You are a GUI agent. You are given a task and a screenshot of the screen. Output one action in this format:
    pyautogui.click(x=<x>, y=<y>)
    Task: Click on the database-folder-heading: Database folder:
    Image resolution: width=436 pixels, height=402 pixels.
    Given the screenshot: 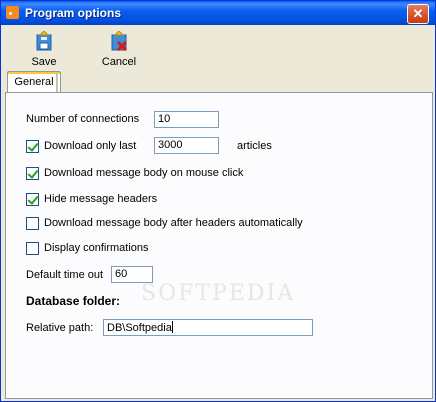 What is the action you would take?
    pyautogui.click(x=73, y=301)
    